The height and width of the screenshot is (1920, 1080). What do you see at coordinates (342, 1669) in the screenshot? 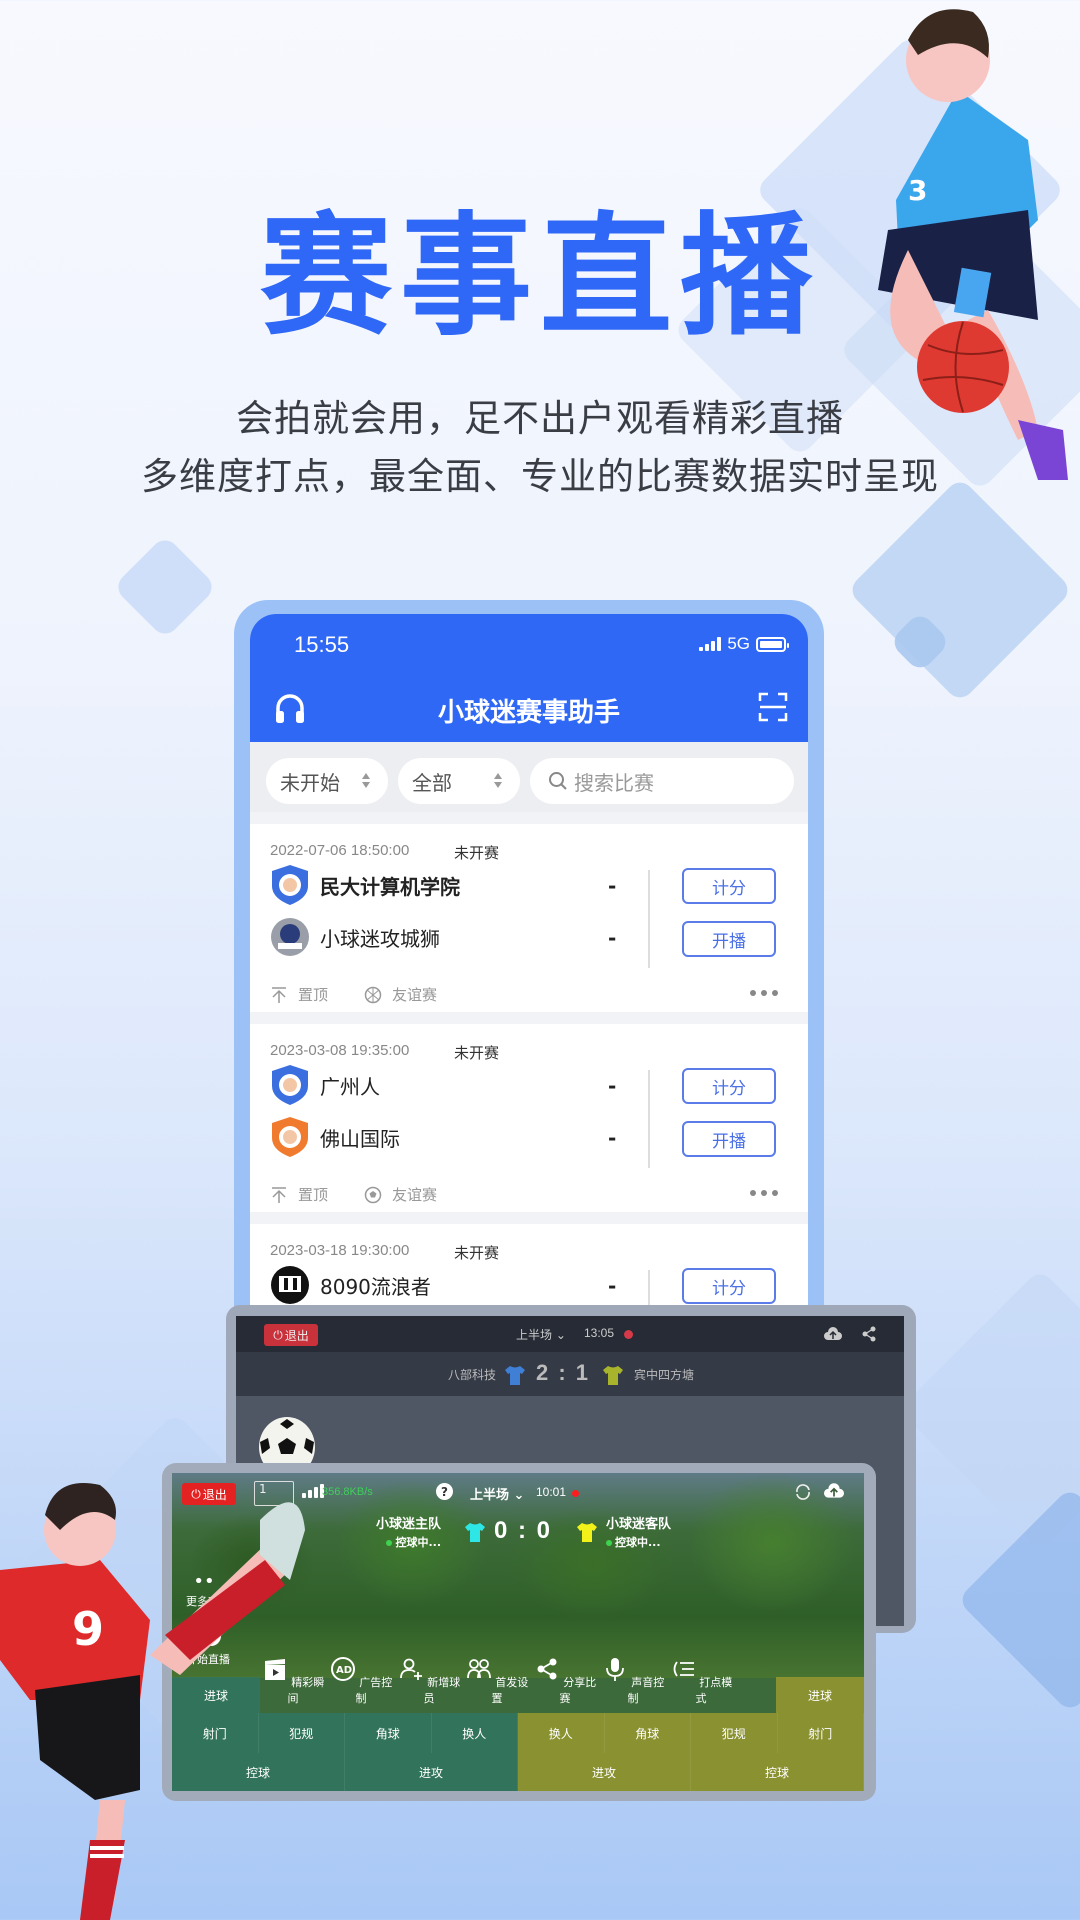
I see `ad-icon: AD` at bounding box center [342, 1669].